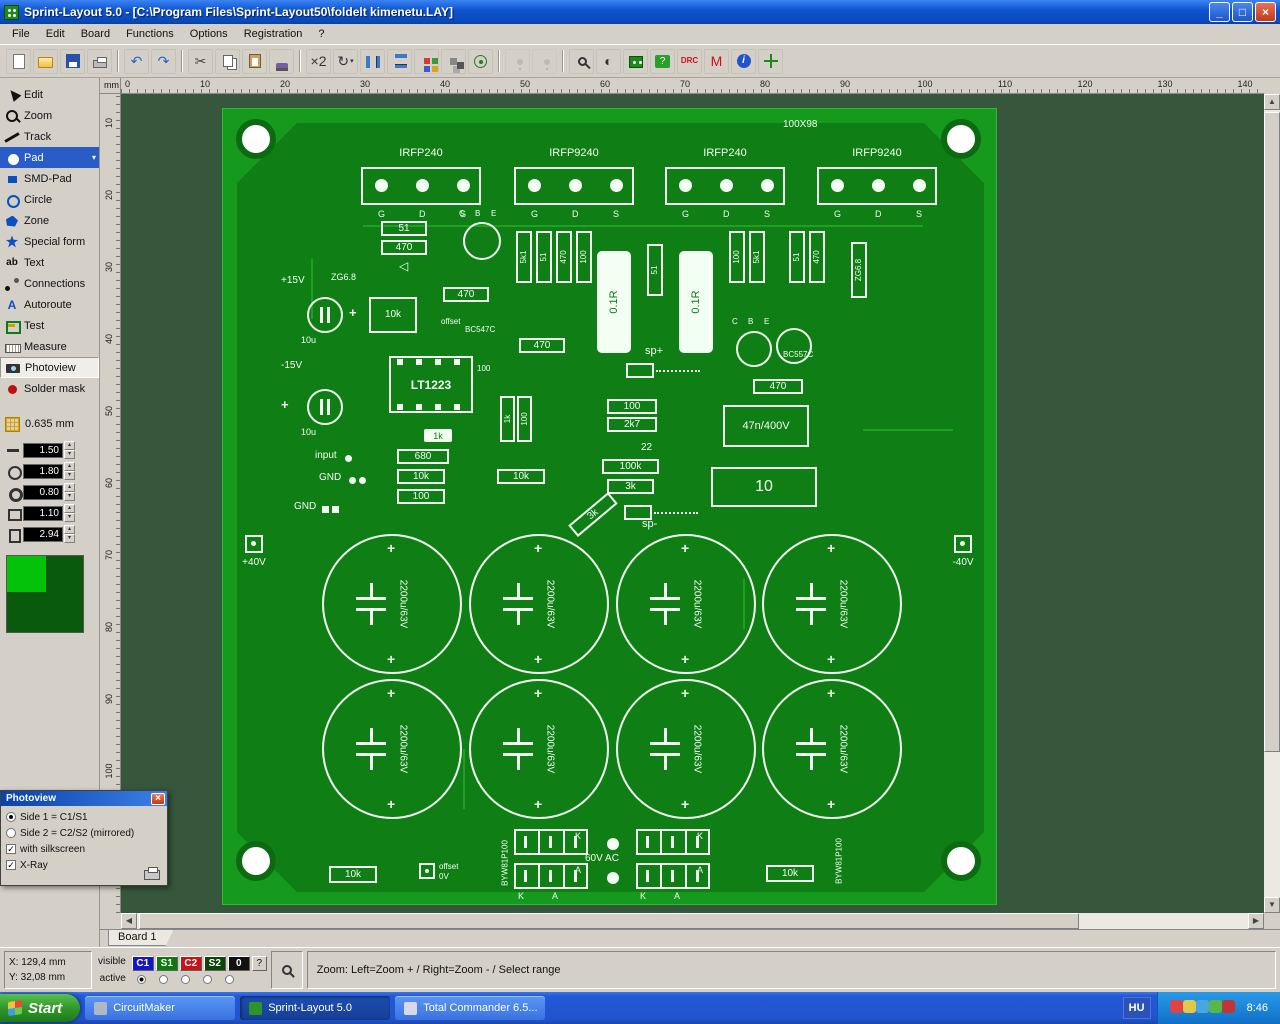 The width and height of the screenshot is (1280, 1024). I want to click on layer-active-radio-s1, so click(163, 979).